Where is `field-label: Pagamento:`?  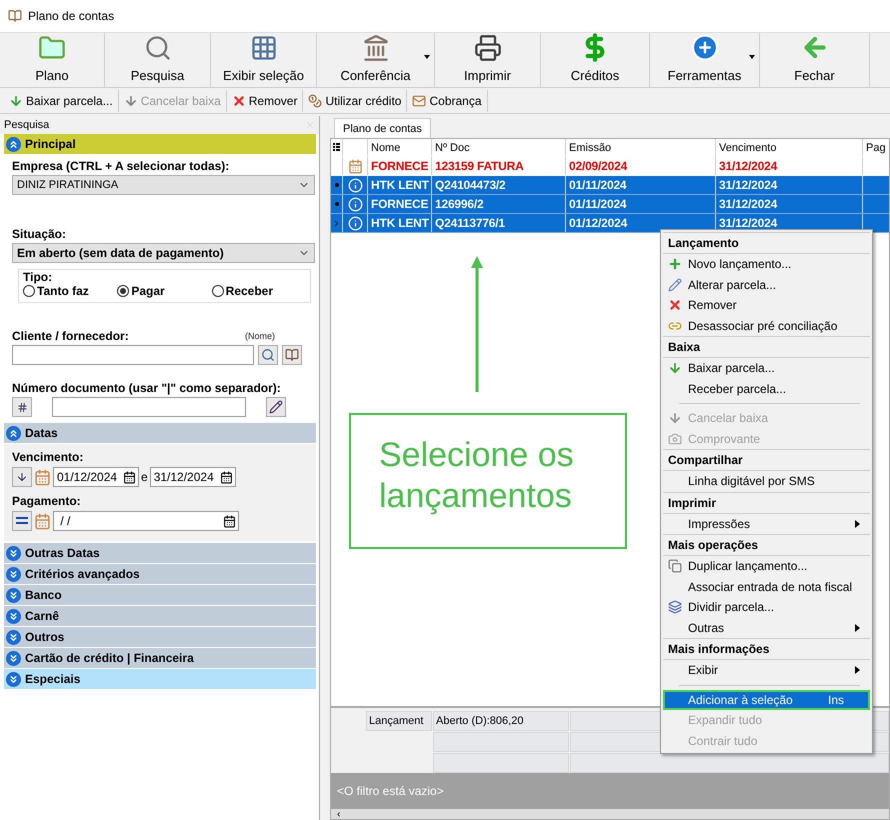 field-label: Pagamento: is located at coordinates (47, 501).